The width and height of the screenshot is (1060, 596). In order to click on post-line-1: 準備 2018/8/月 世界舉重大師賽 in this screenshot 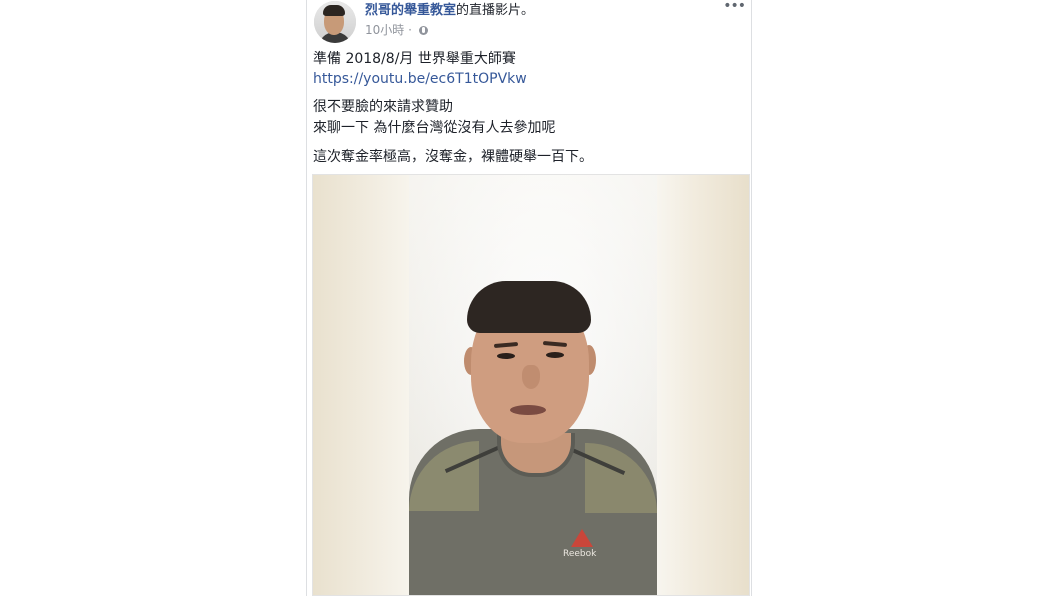, I will do `click(414, 59)`.